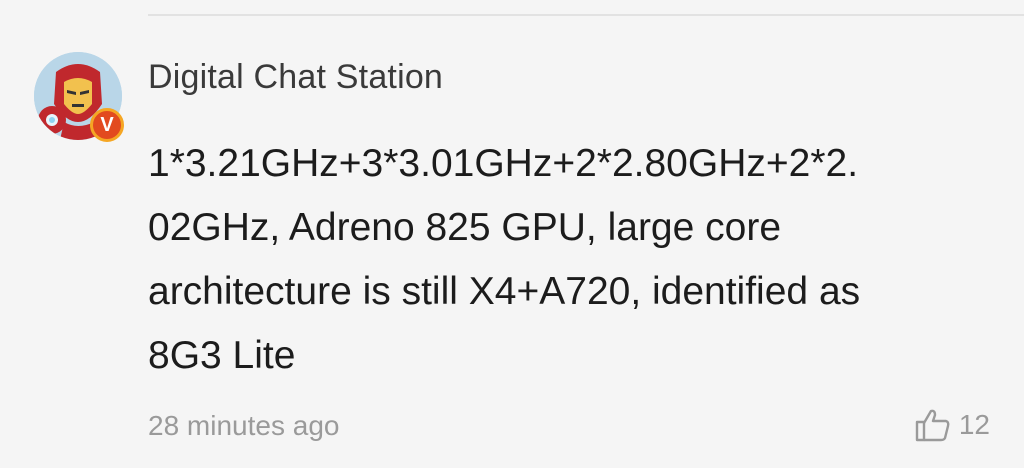 The height and width of the screenshot is (468, 1024). I want to click on comment-line: 1*3.21GHz+3*3.01GHz+2*2.80GHz+2*2., so click(503, 163).